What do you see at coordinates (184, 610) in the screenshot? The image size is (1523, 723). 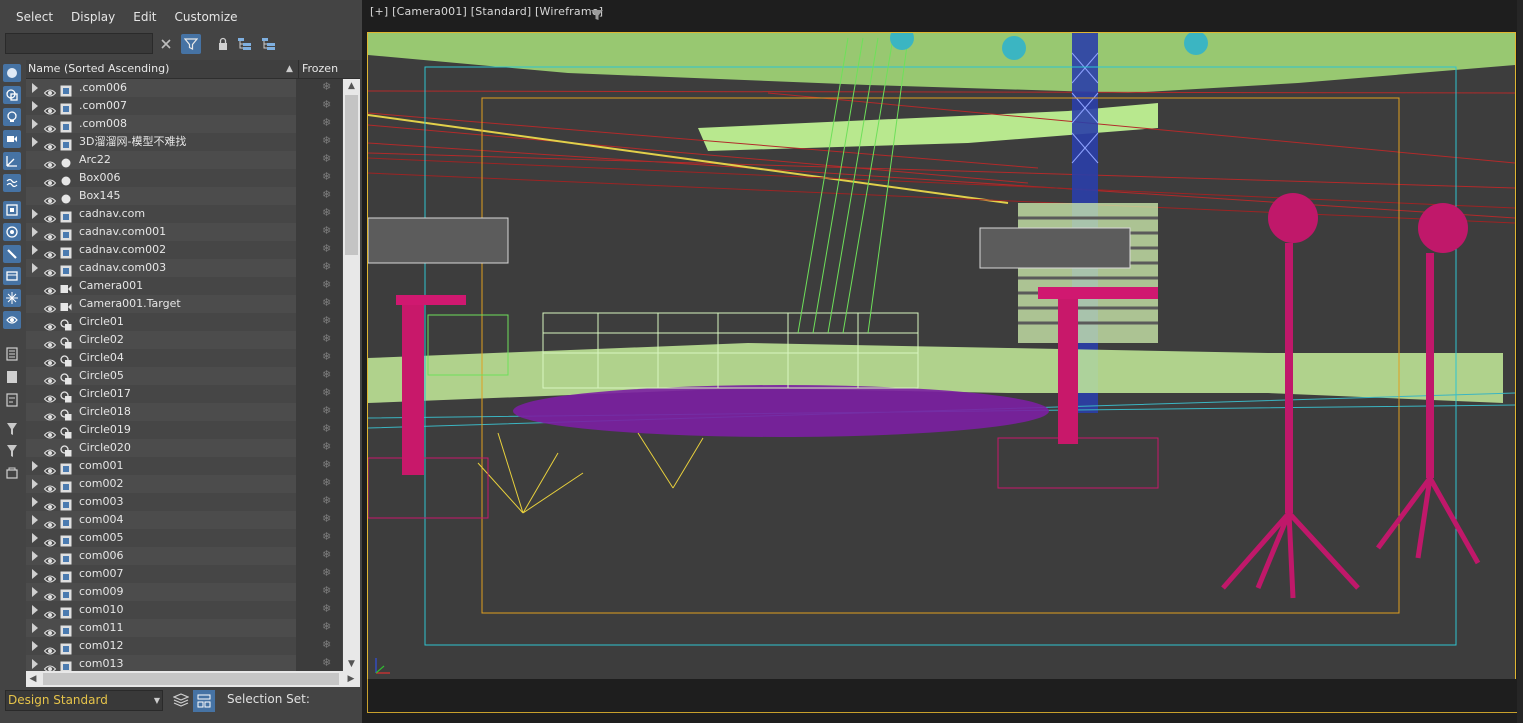 I see `tree-row: com010 ❄` at bounding box center [184, 610].